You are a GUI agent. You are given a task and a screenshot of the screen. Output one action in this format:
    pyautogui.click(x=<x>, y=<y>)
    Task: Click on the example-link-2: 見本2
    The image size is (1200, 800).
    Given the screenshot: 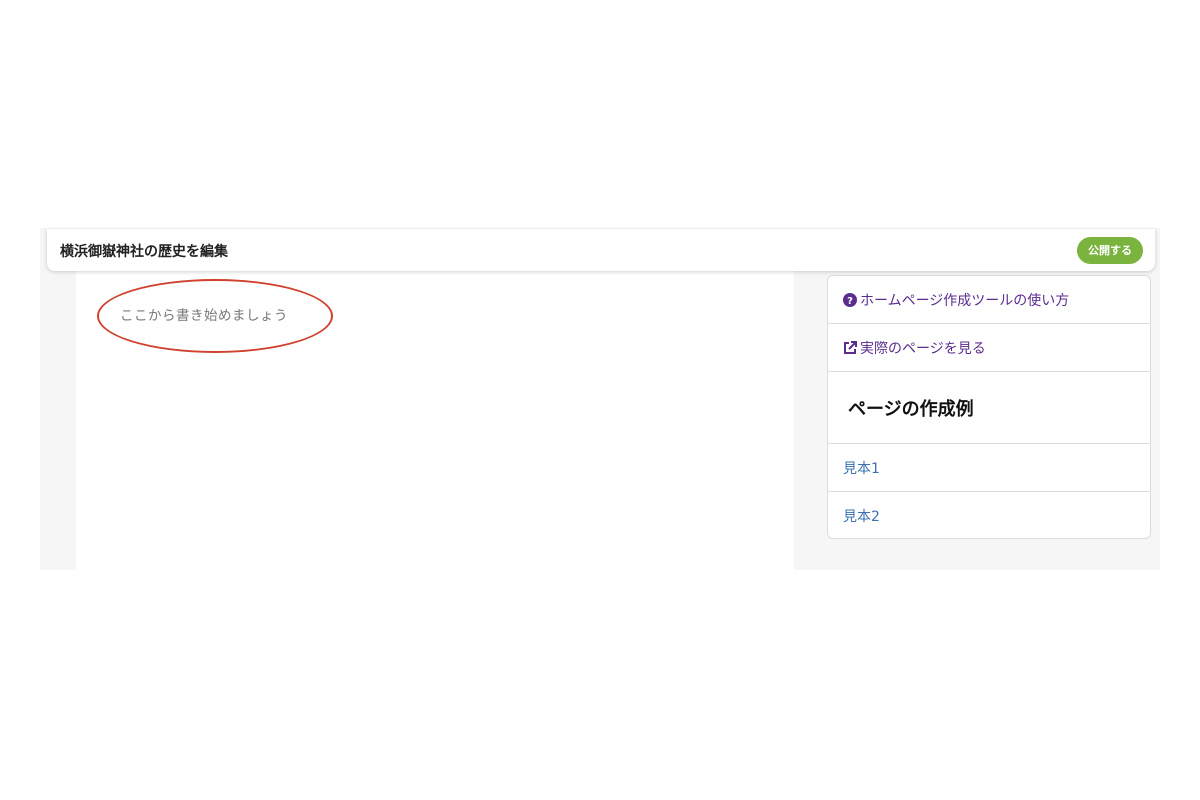 What is the action you would take?
    pyautogui.click(x=989, y=515)
    